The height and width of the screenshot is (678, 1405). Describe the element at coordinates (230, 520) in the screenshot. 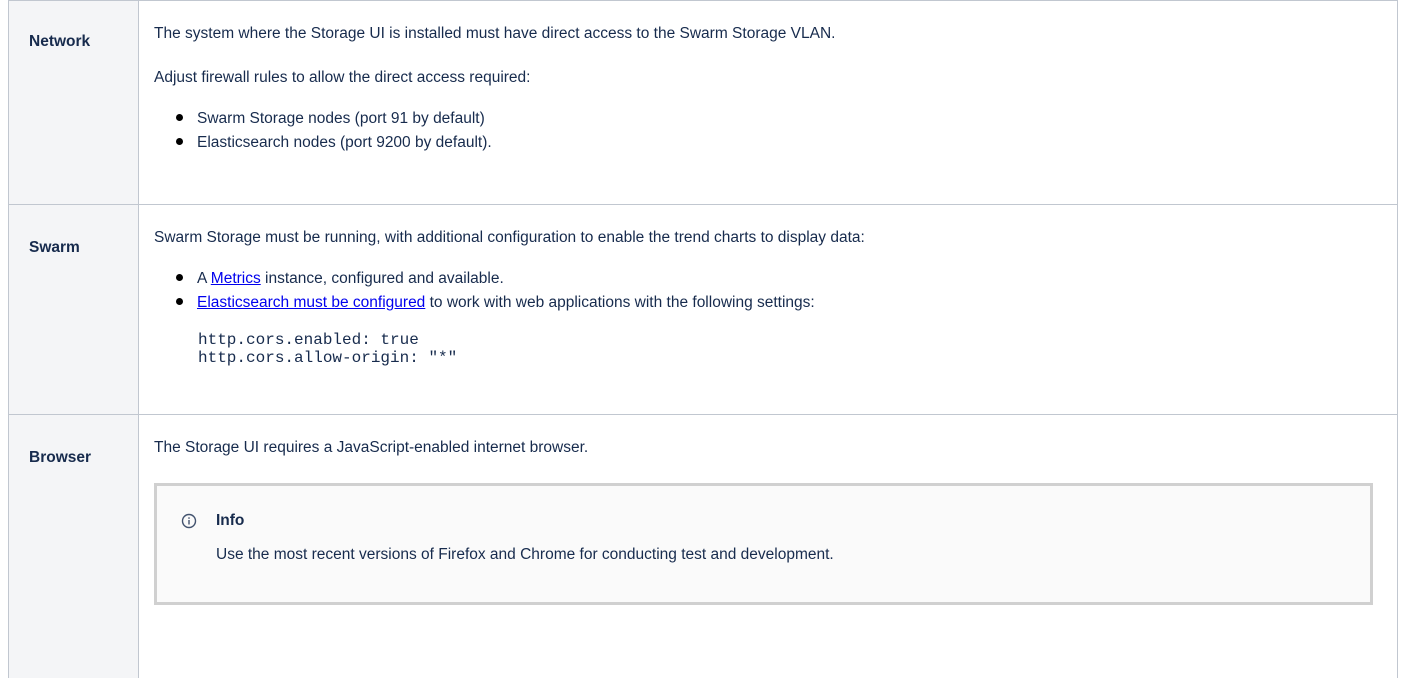

I see `info-title: Info` at that location.